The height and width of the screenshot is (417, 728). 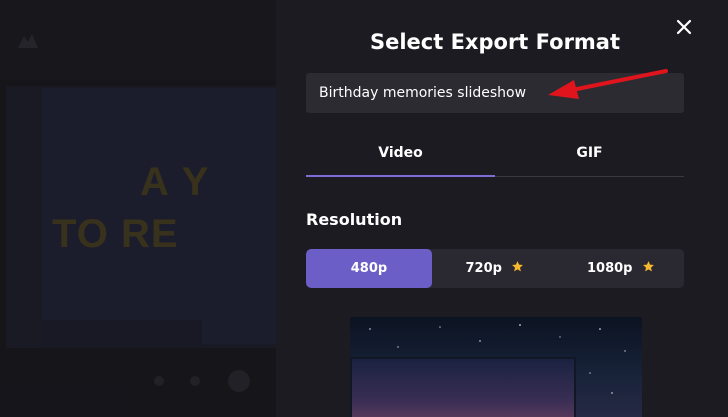 What do you see at coordinates (463, 387) in the screenshot?
I see `inner-photo-frame` at bounding box center [463, 387].